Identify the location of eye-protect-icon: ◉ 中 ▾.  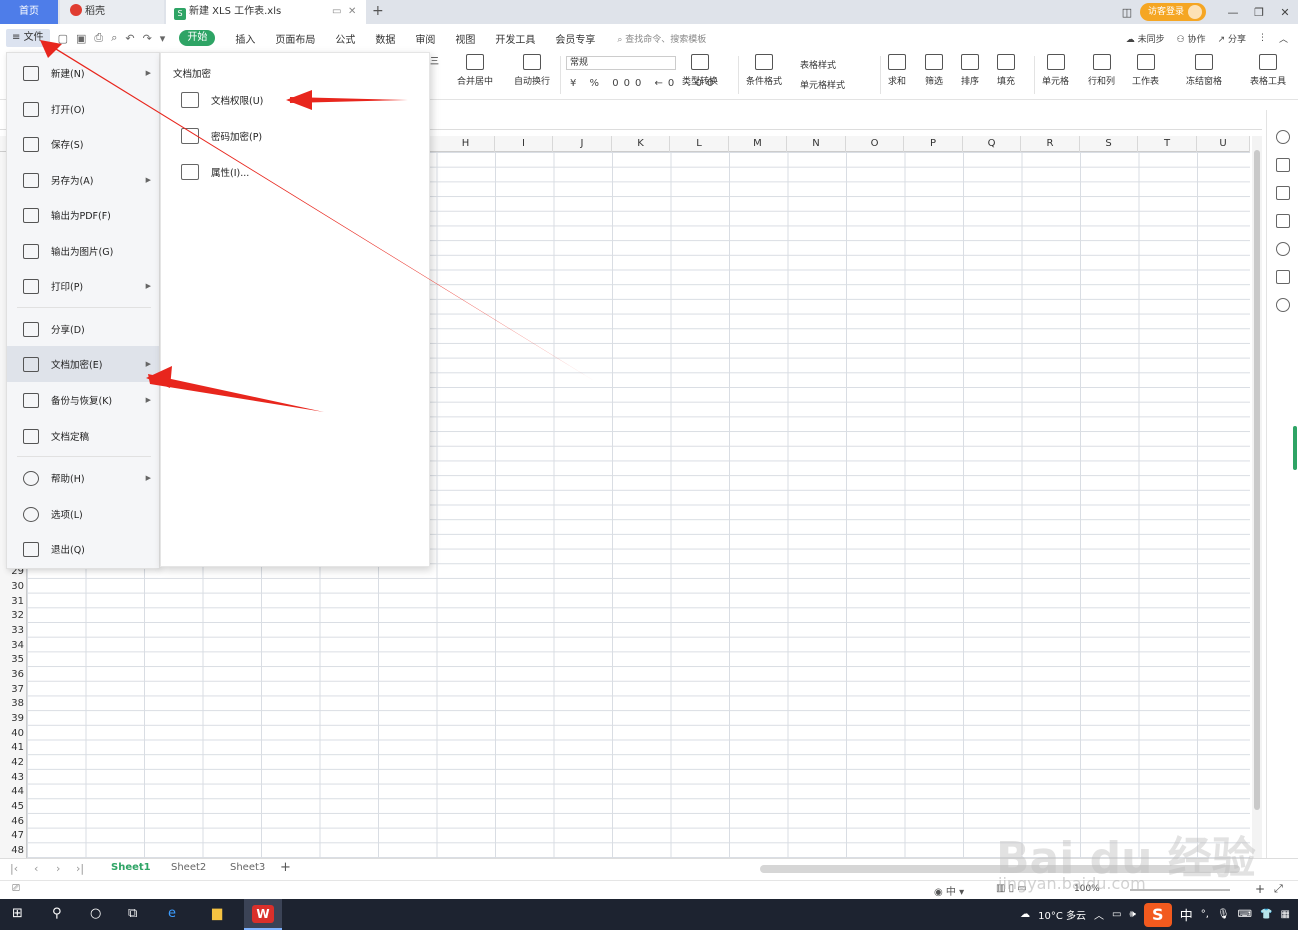
(949, 890).